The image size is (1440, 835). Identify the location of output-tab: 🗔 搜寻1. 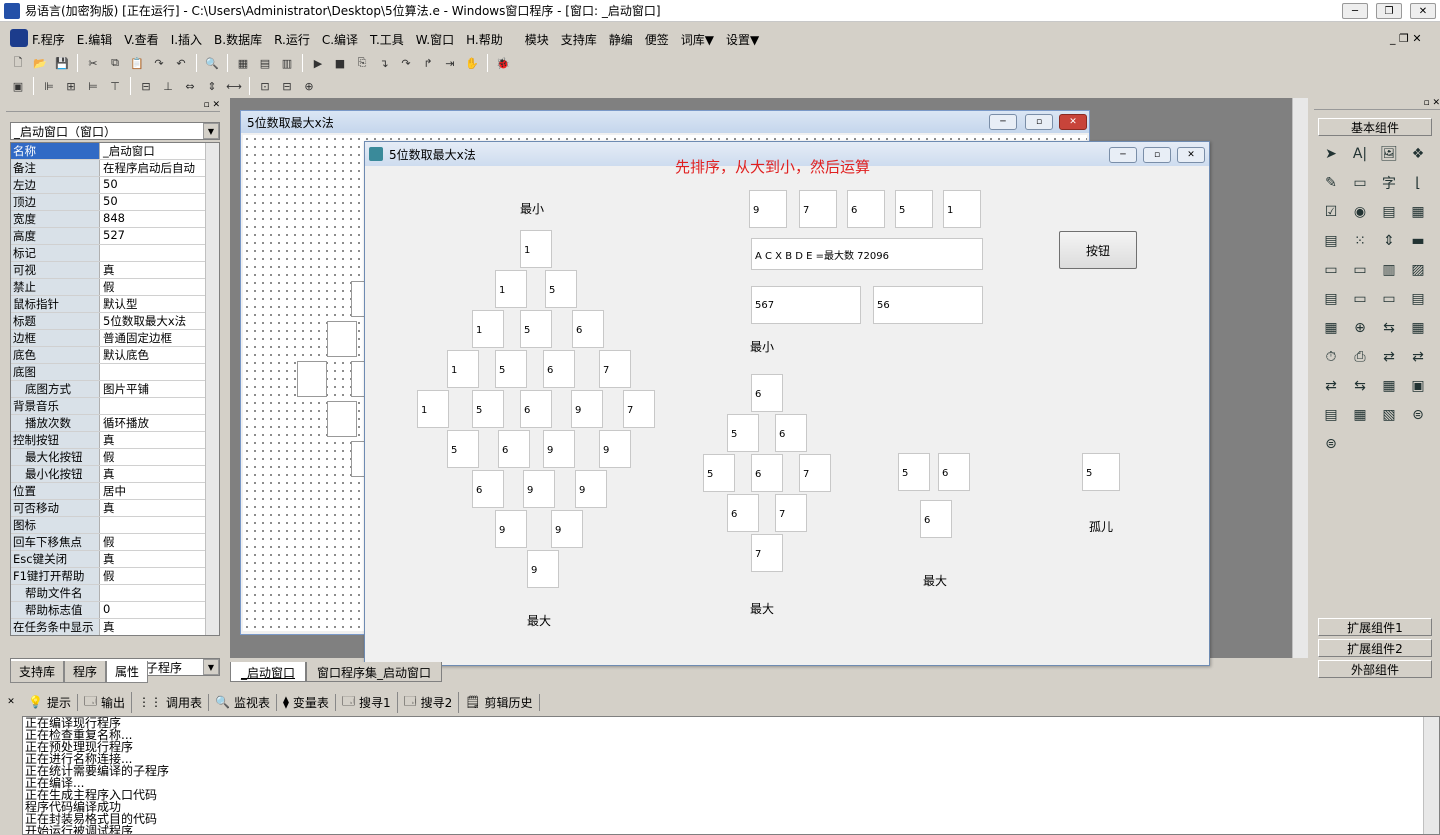
(367, 702).